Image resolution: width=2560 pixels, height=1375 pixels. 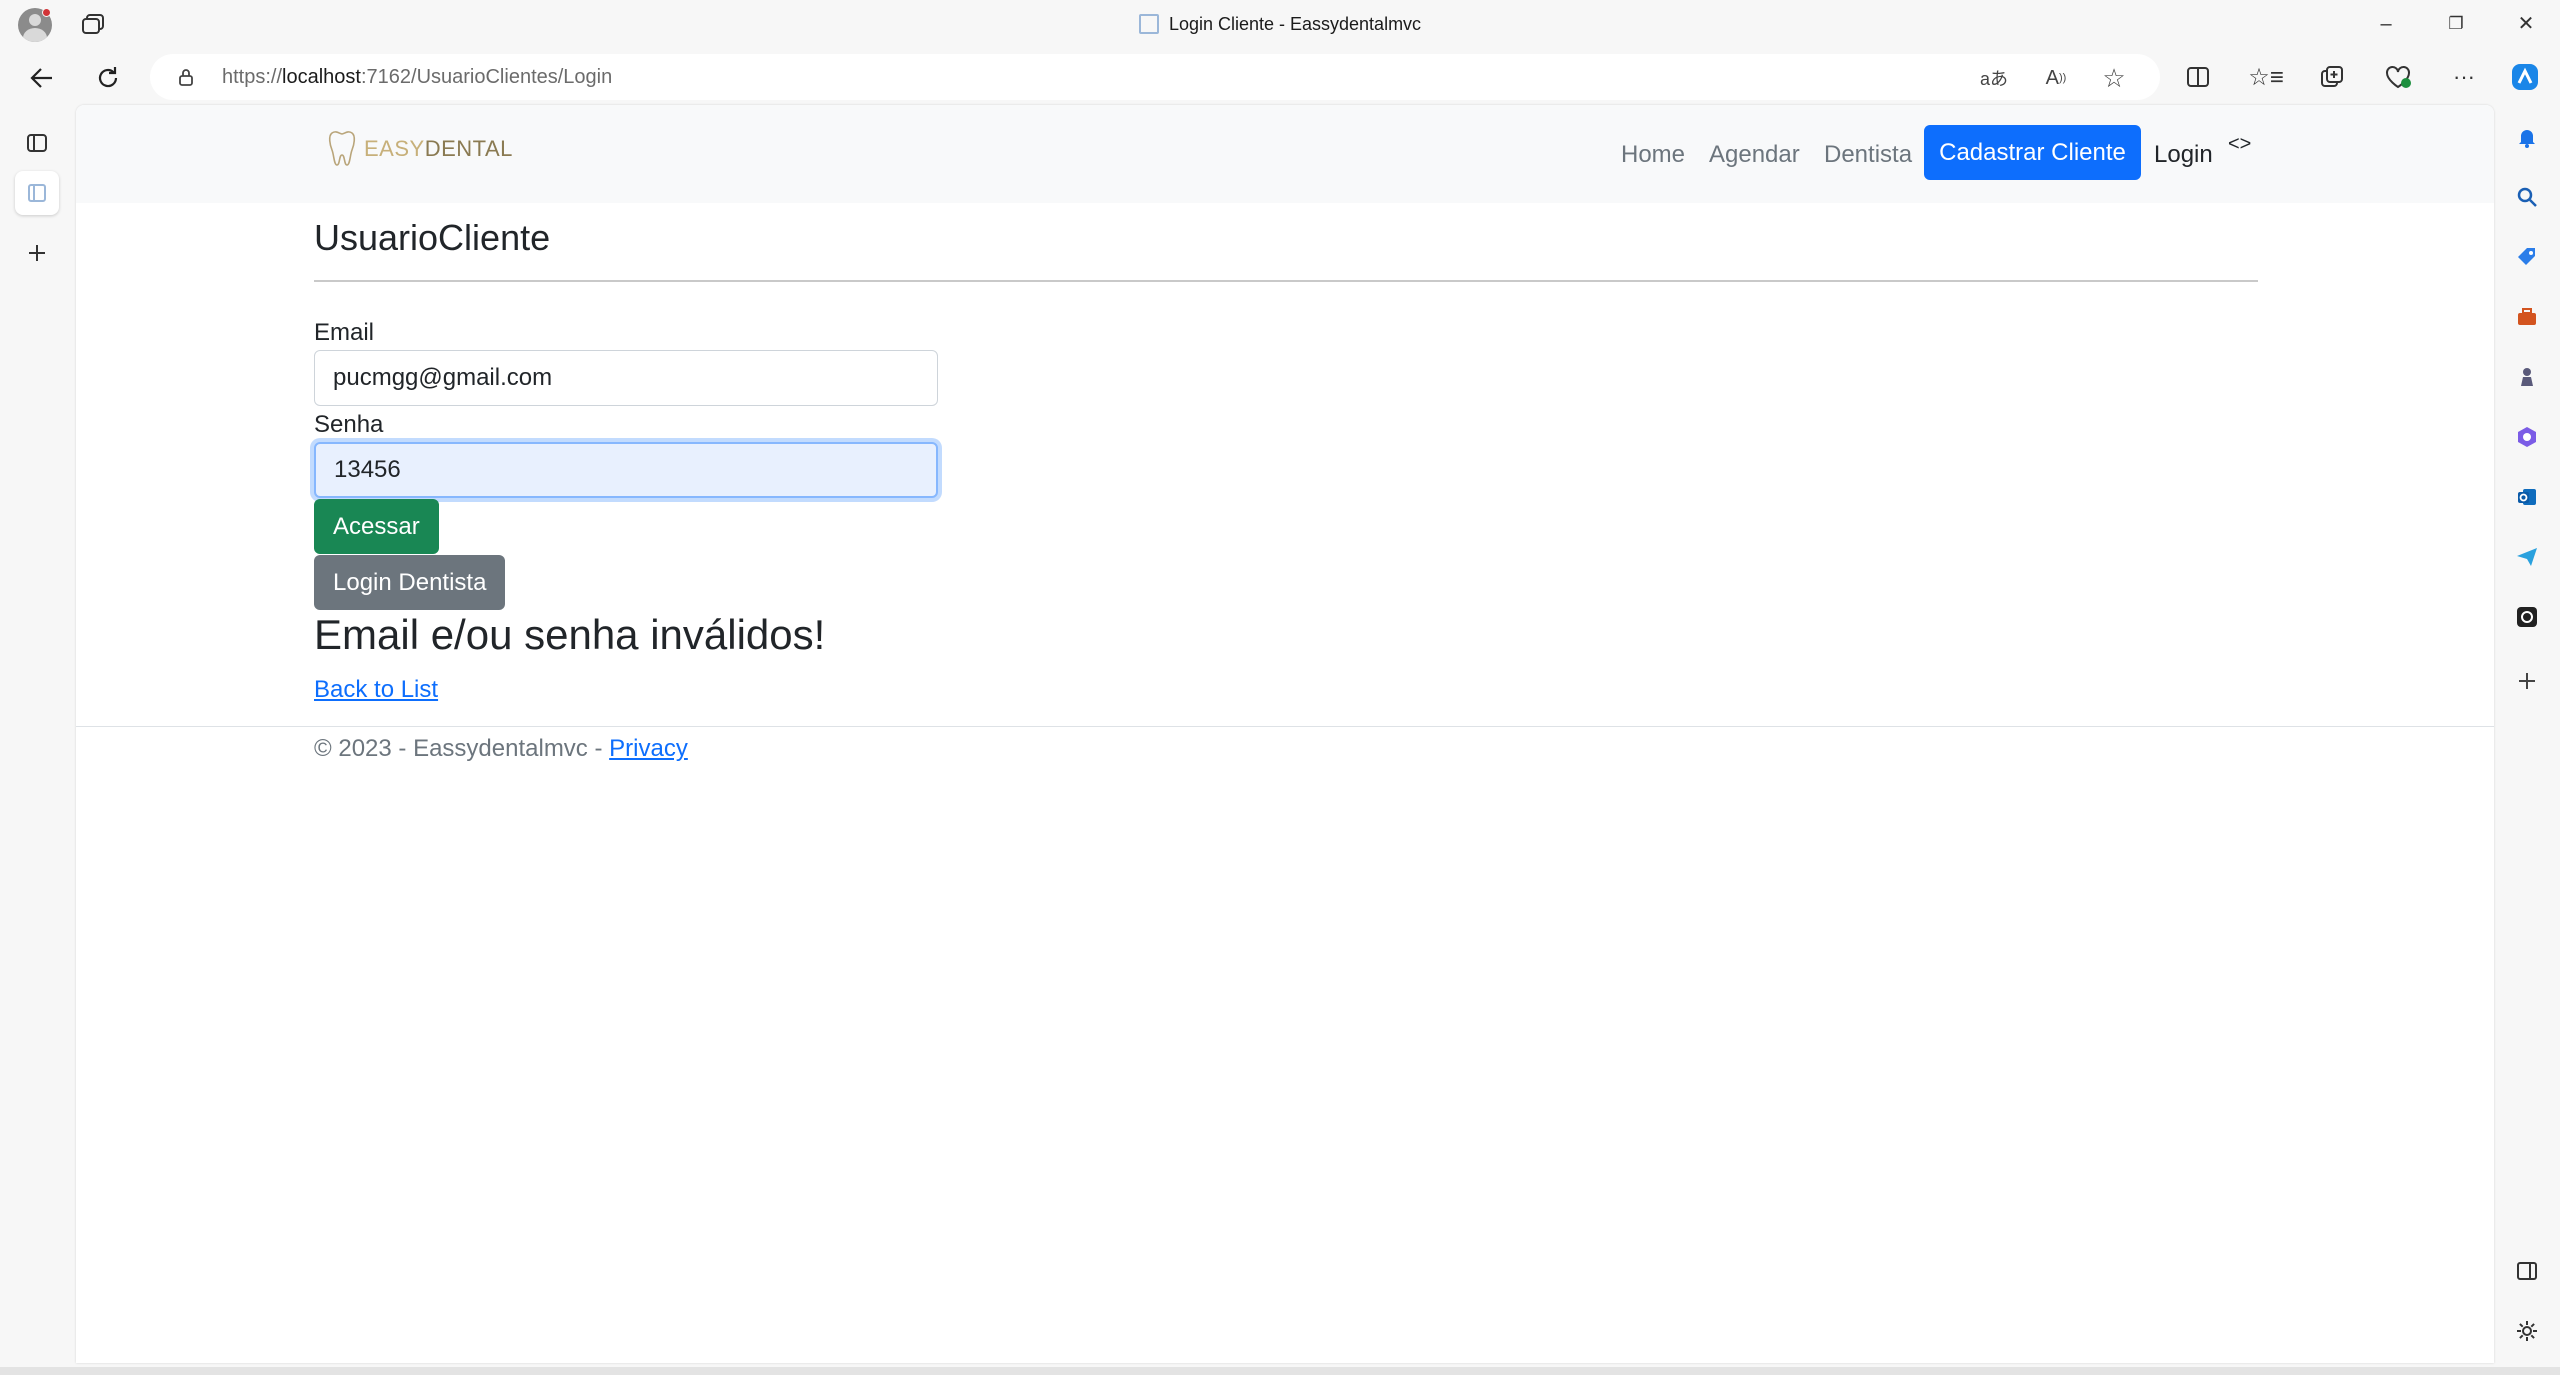 I want to click on tab-login-cliente, so click(x=37, y=193).